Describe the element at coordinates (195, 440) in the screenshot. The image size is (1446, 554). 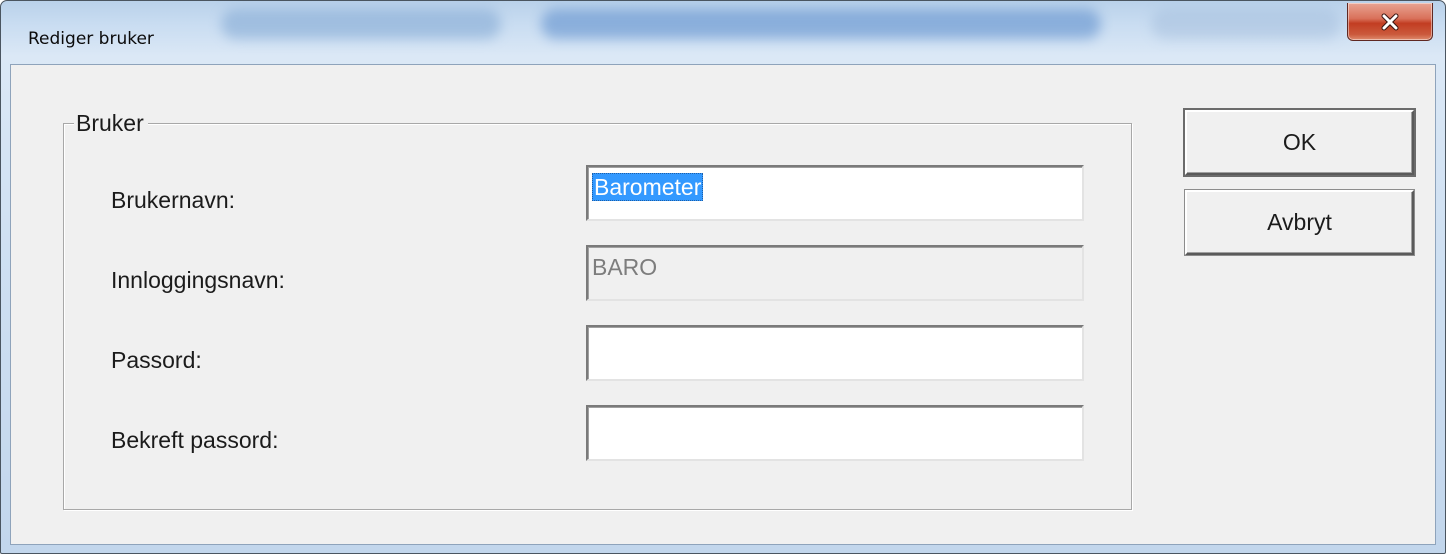
I see `confirm-password-label: Bekreft passord:` at that location.